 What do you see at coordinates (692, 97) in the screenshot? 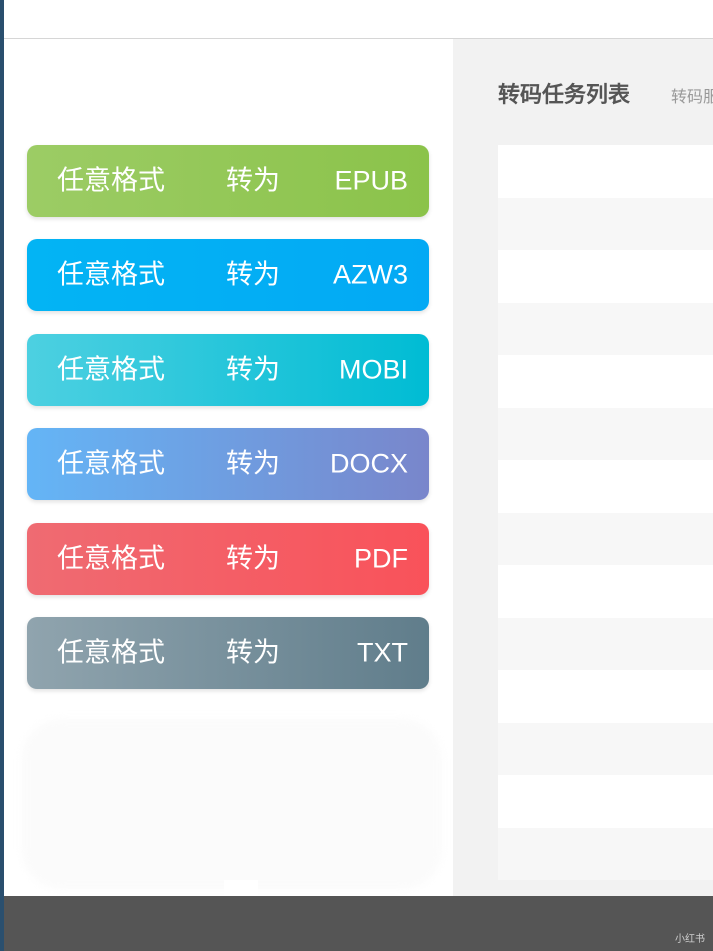
I see `task-list-subtitle: 转码服务` at bounding box center [692, 97].